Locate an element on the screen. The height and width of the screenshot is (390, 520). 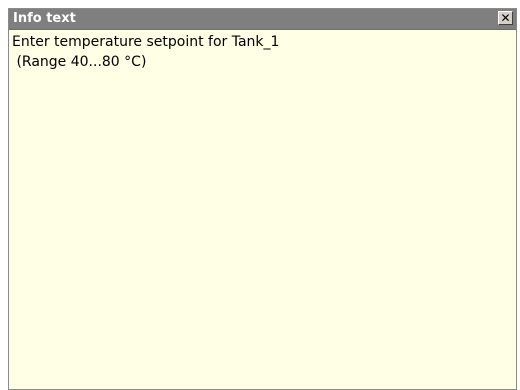
window-title: Info text is located at coordinates (44, 18).